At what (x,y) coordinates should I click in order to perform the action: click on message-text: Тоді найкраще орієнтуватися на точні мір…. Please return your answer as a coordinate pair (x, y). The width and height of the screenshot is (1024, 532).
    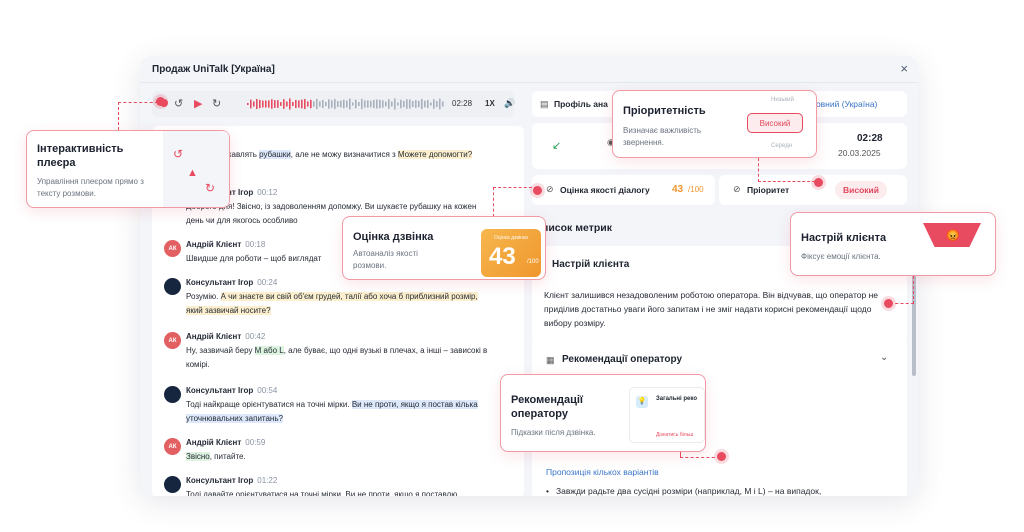
    Looking at the image, I should click on (341, 412).